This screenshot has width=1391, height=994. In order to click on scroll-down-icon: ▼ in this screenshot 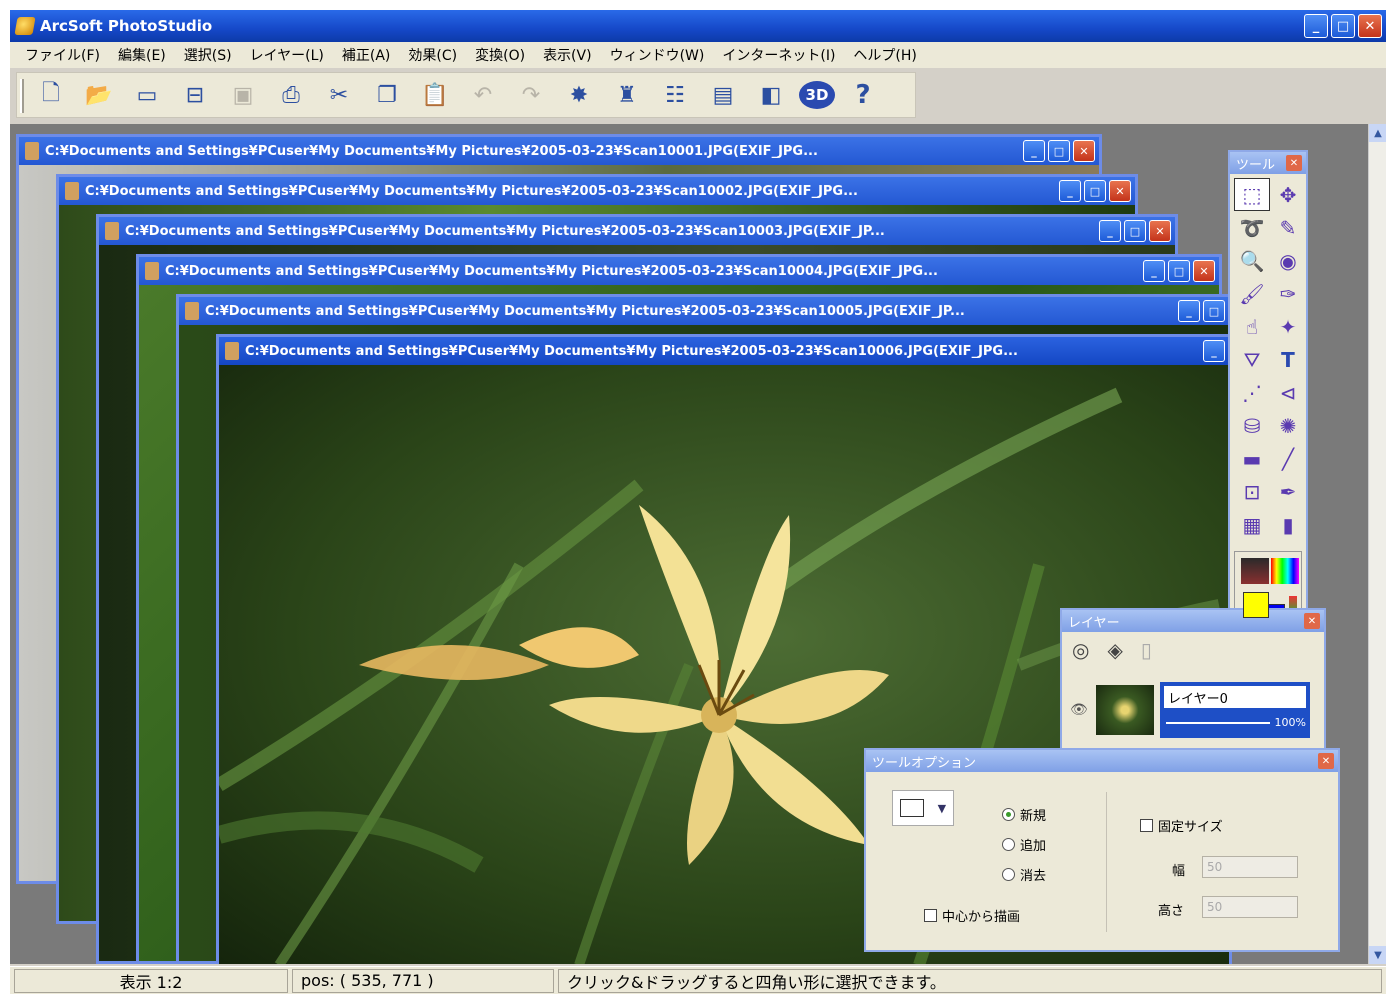, I will do `click(1377, 955)`.